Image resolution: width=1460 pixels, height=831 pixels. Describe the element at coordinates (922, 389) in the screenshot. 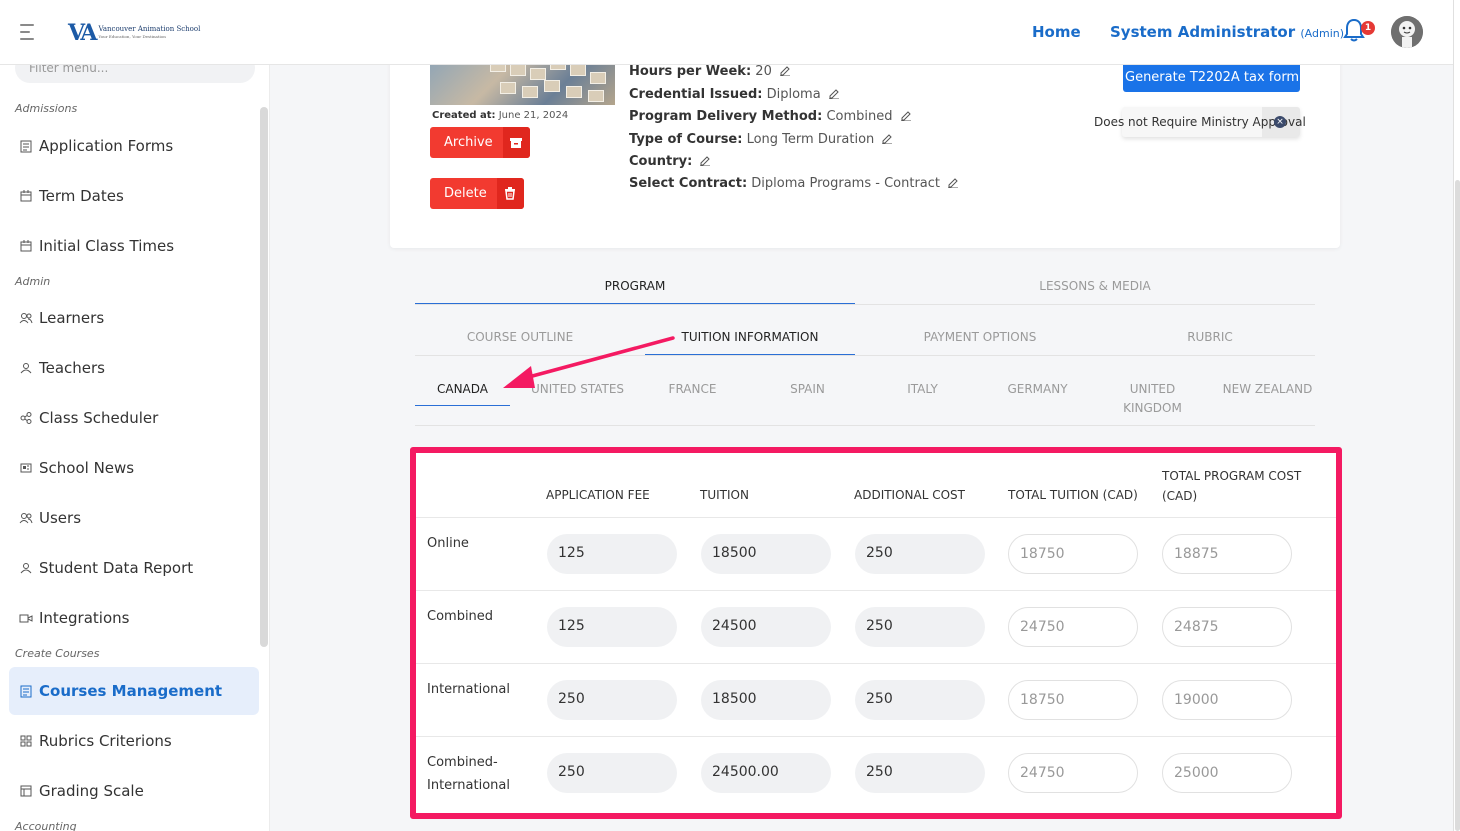

I see `tab-italy: ITALY` at that location.